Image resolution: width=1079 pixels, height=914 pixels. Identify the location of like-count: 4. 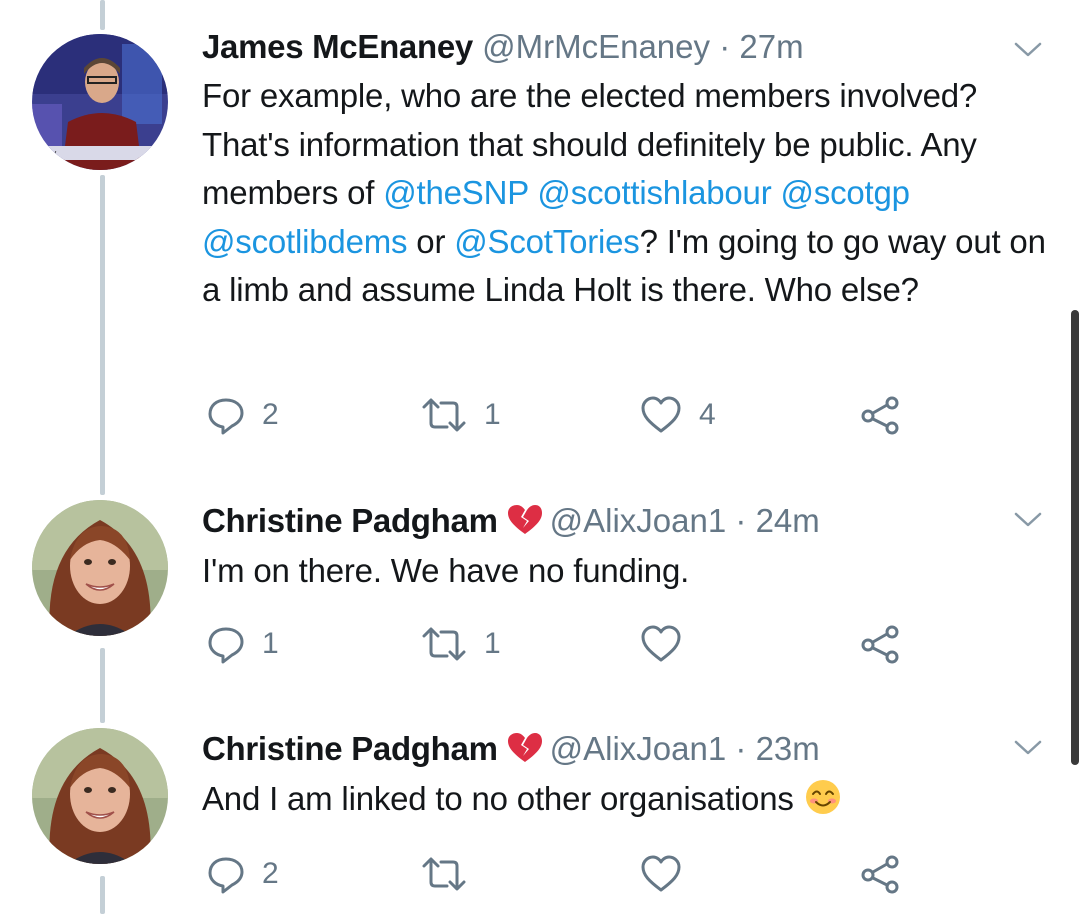
(707, 414).